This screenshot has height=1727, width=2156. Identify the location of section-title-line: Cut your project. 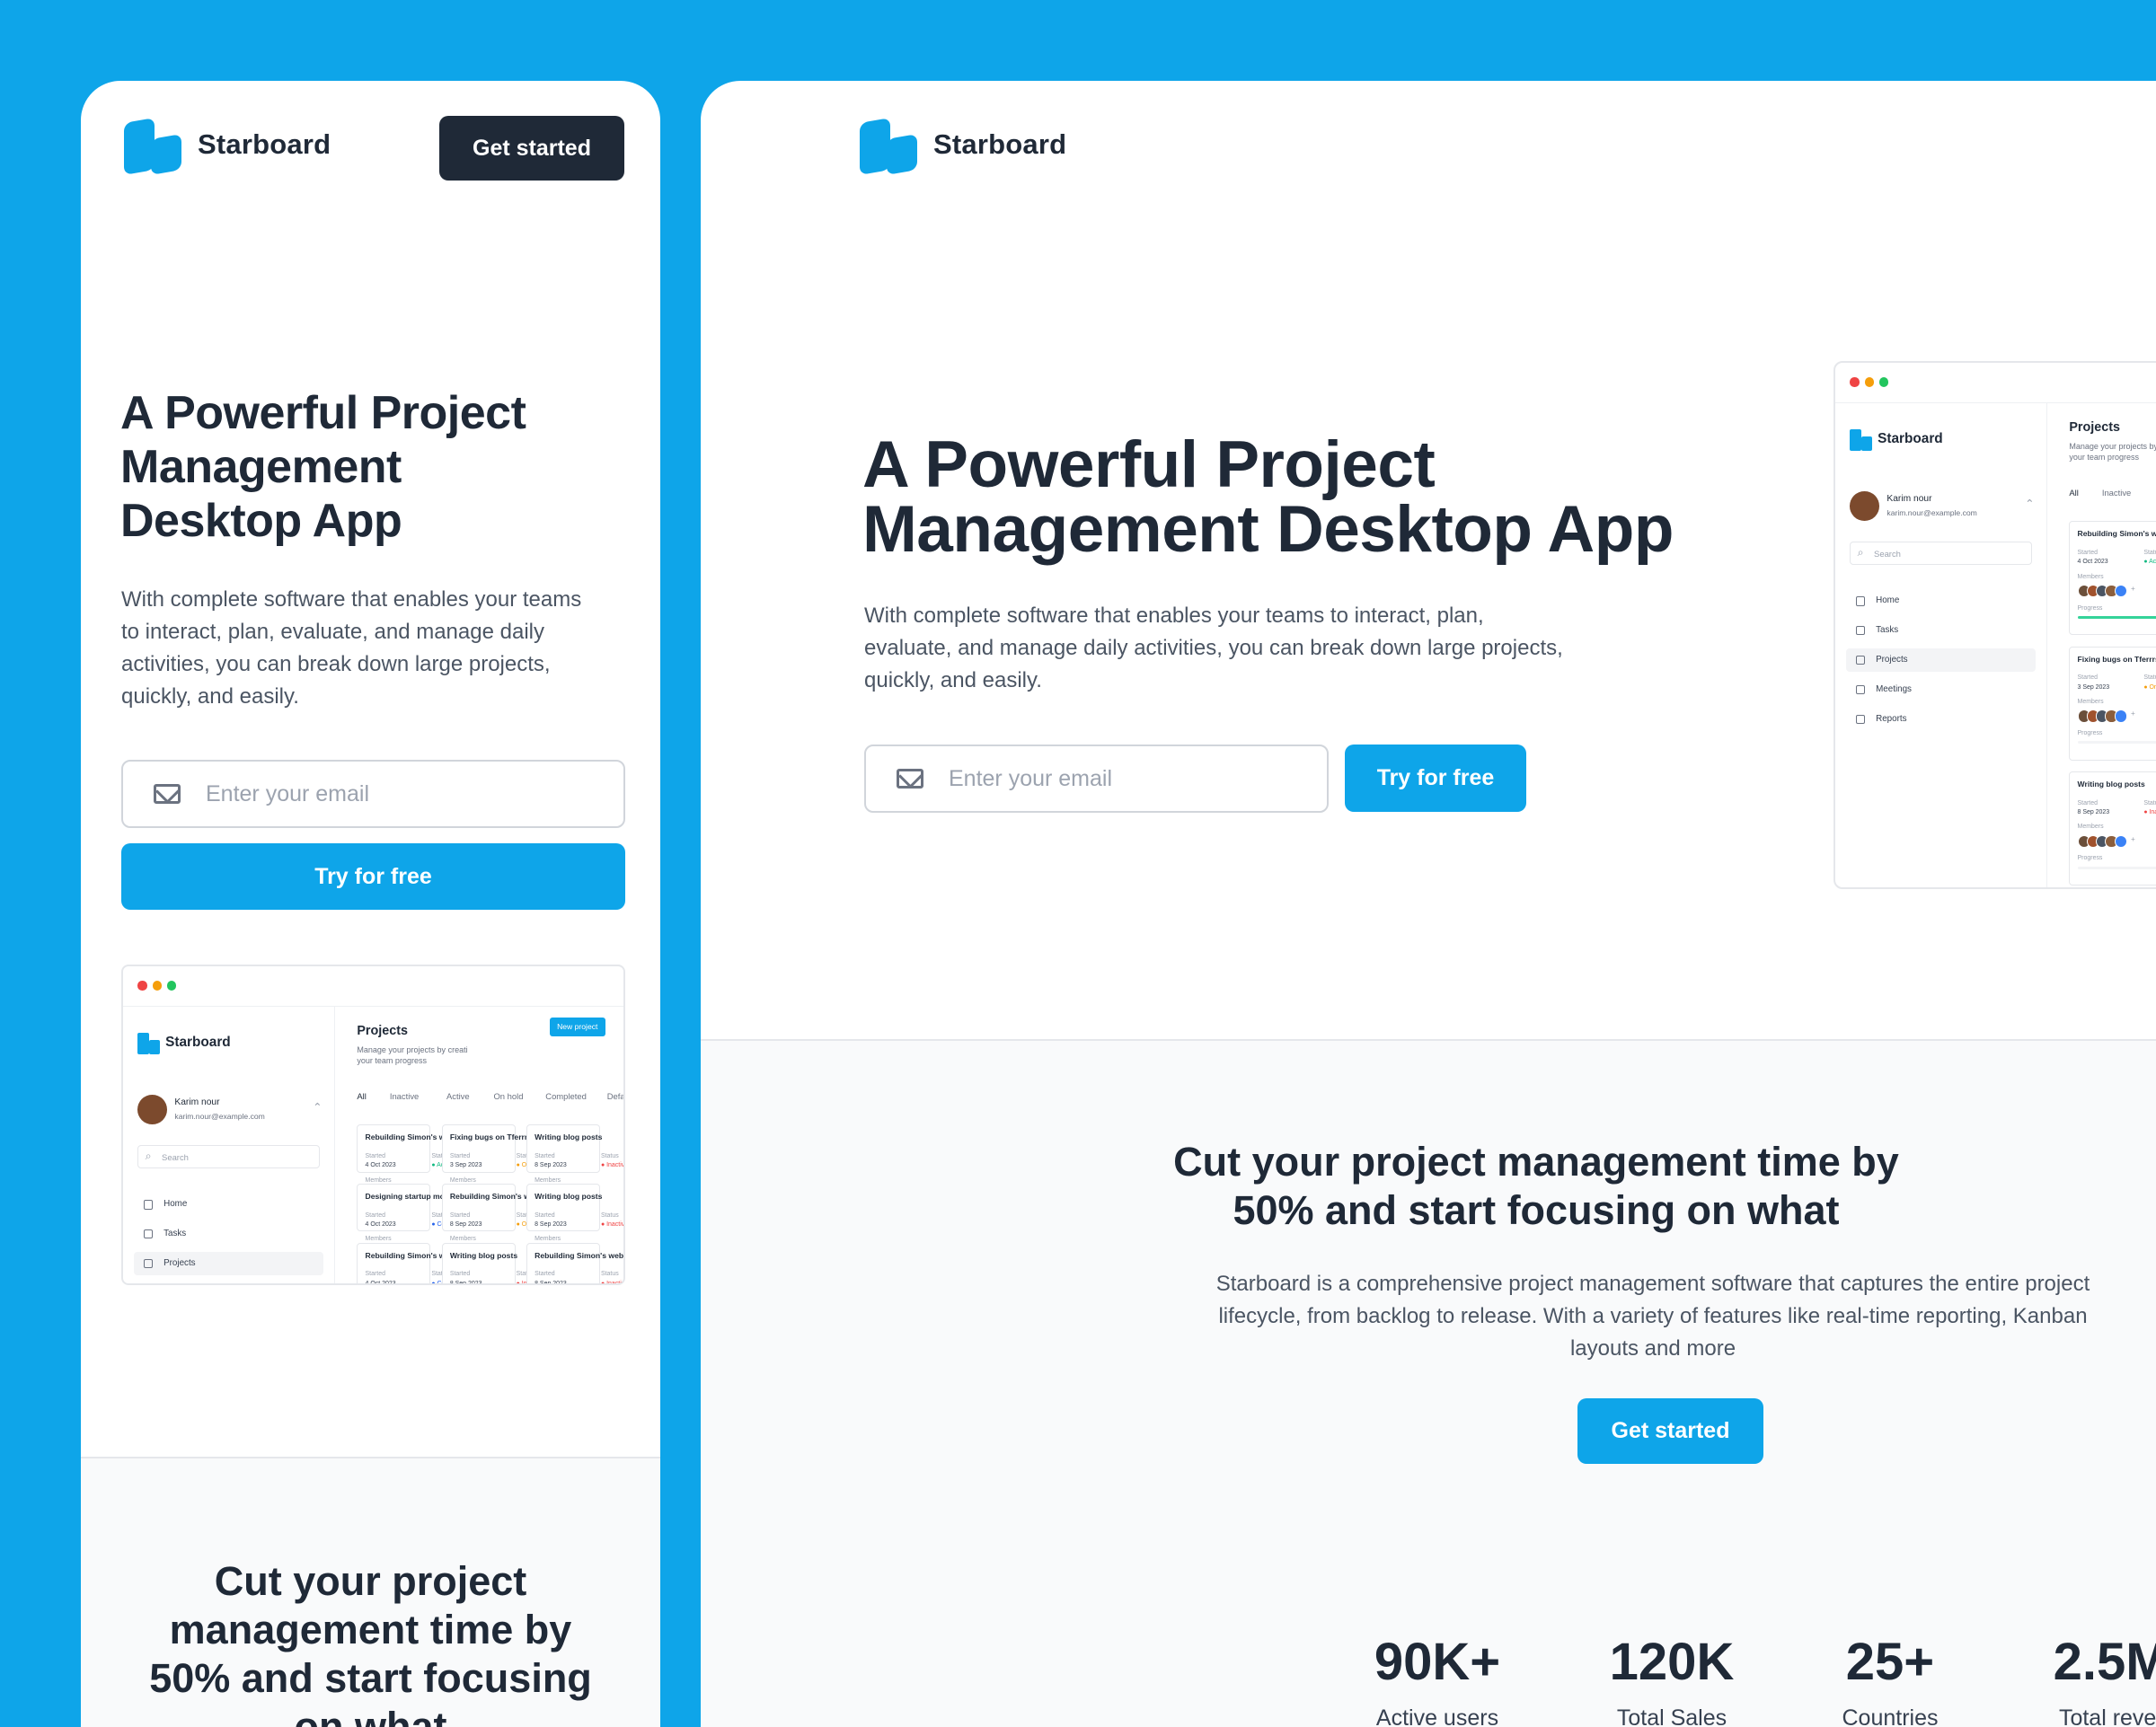
(370, 1581).